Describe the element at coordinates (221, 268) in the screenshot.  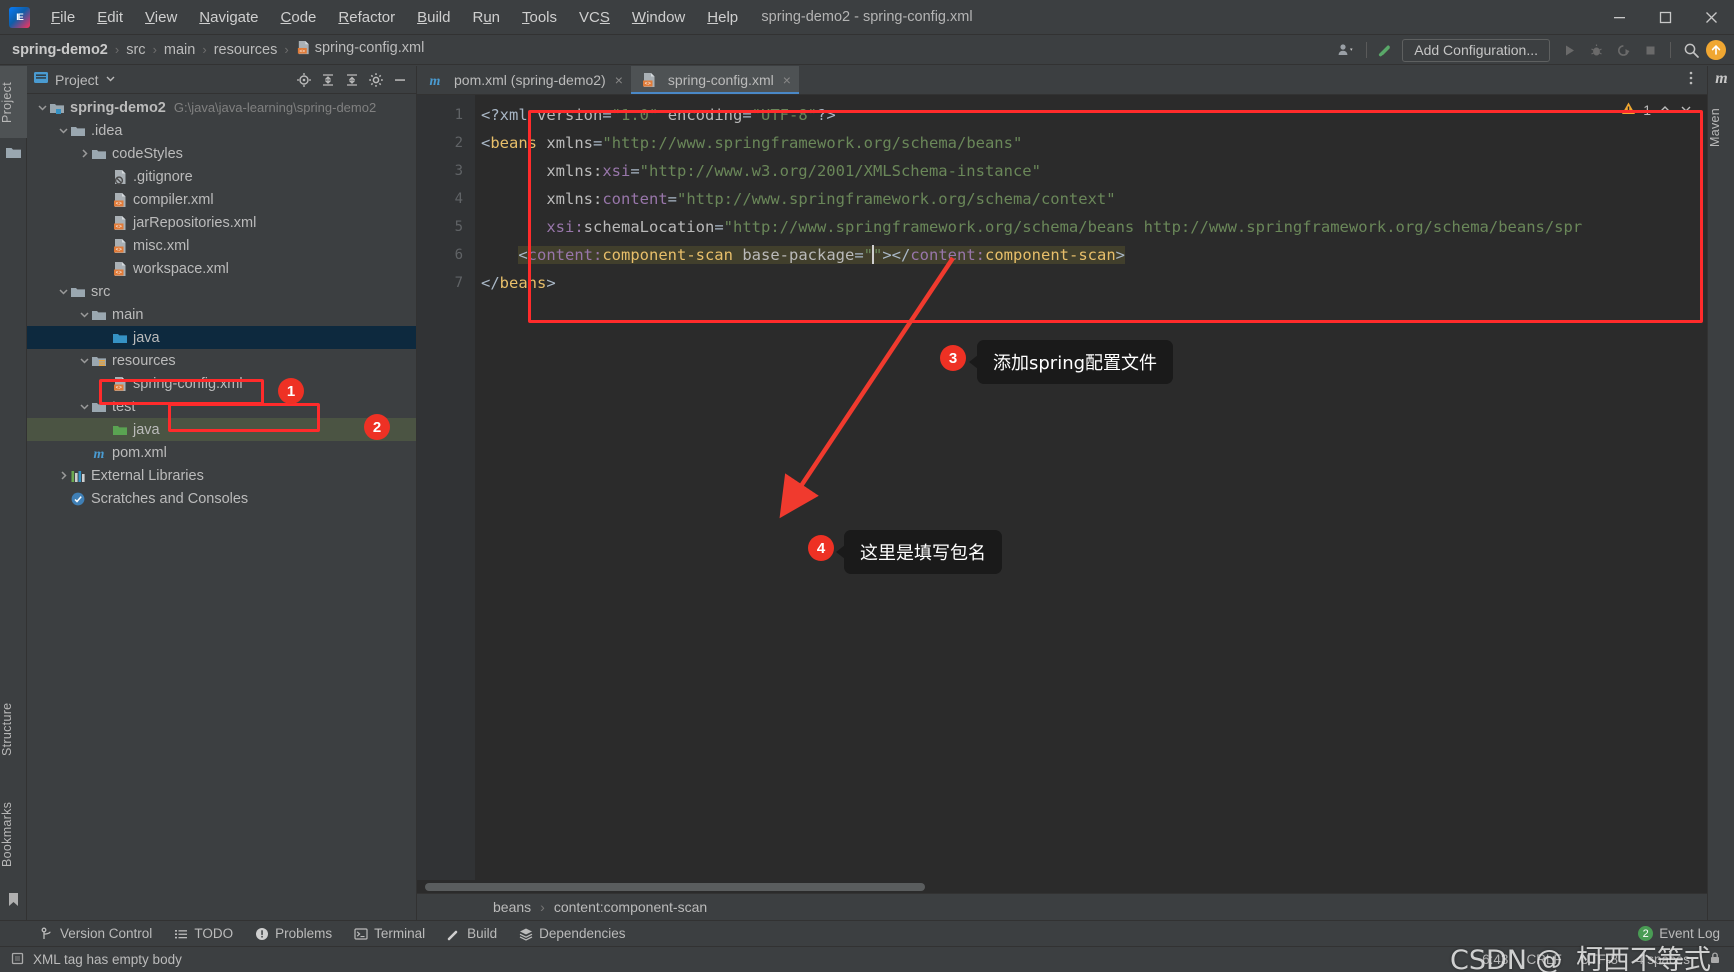
I see `tree-item-workspace-xml: <> workspace.xml` at that location.